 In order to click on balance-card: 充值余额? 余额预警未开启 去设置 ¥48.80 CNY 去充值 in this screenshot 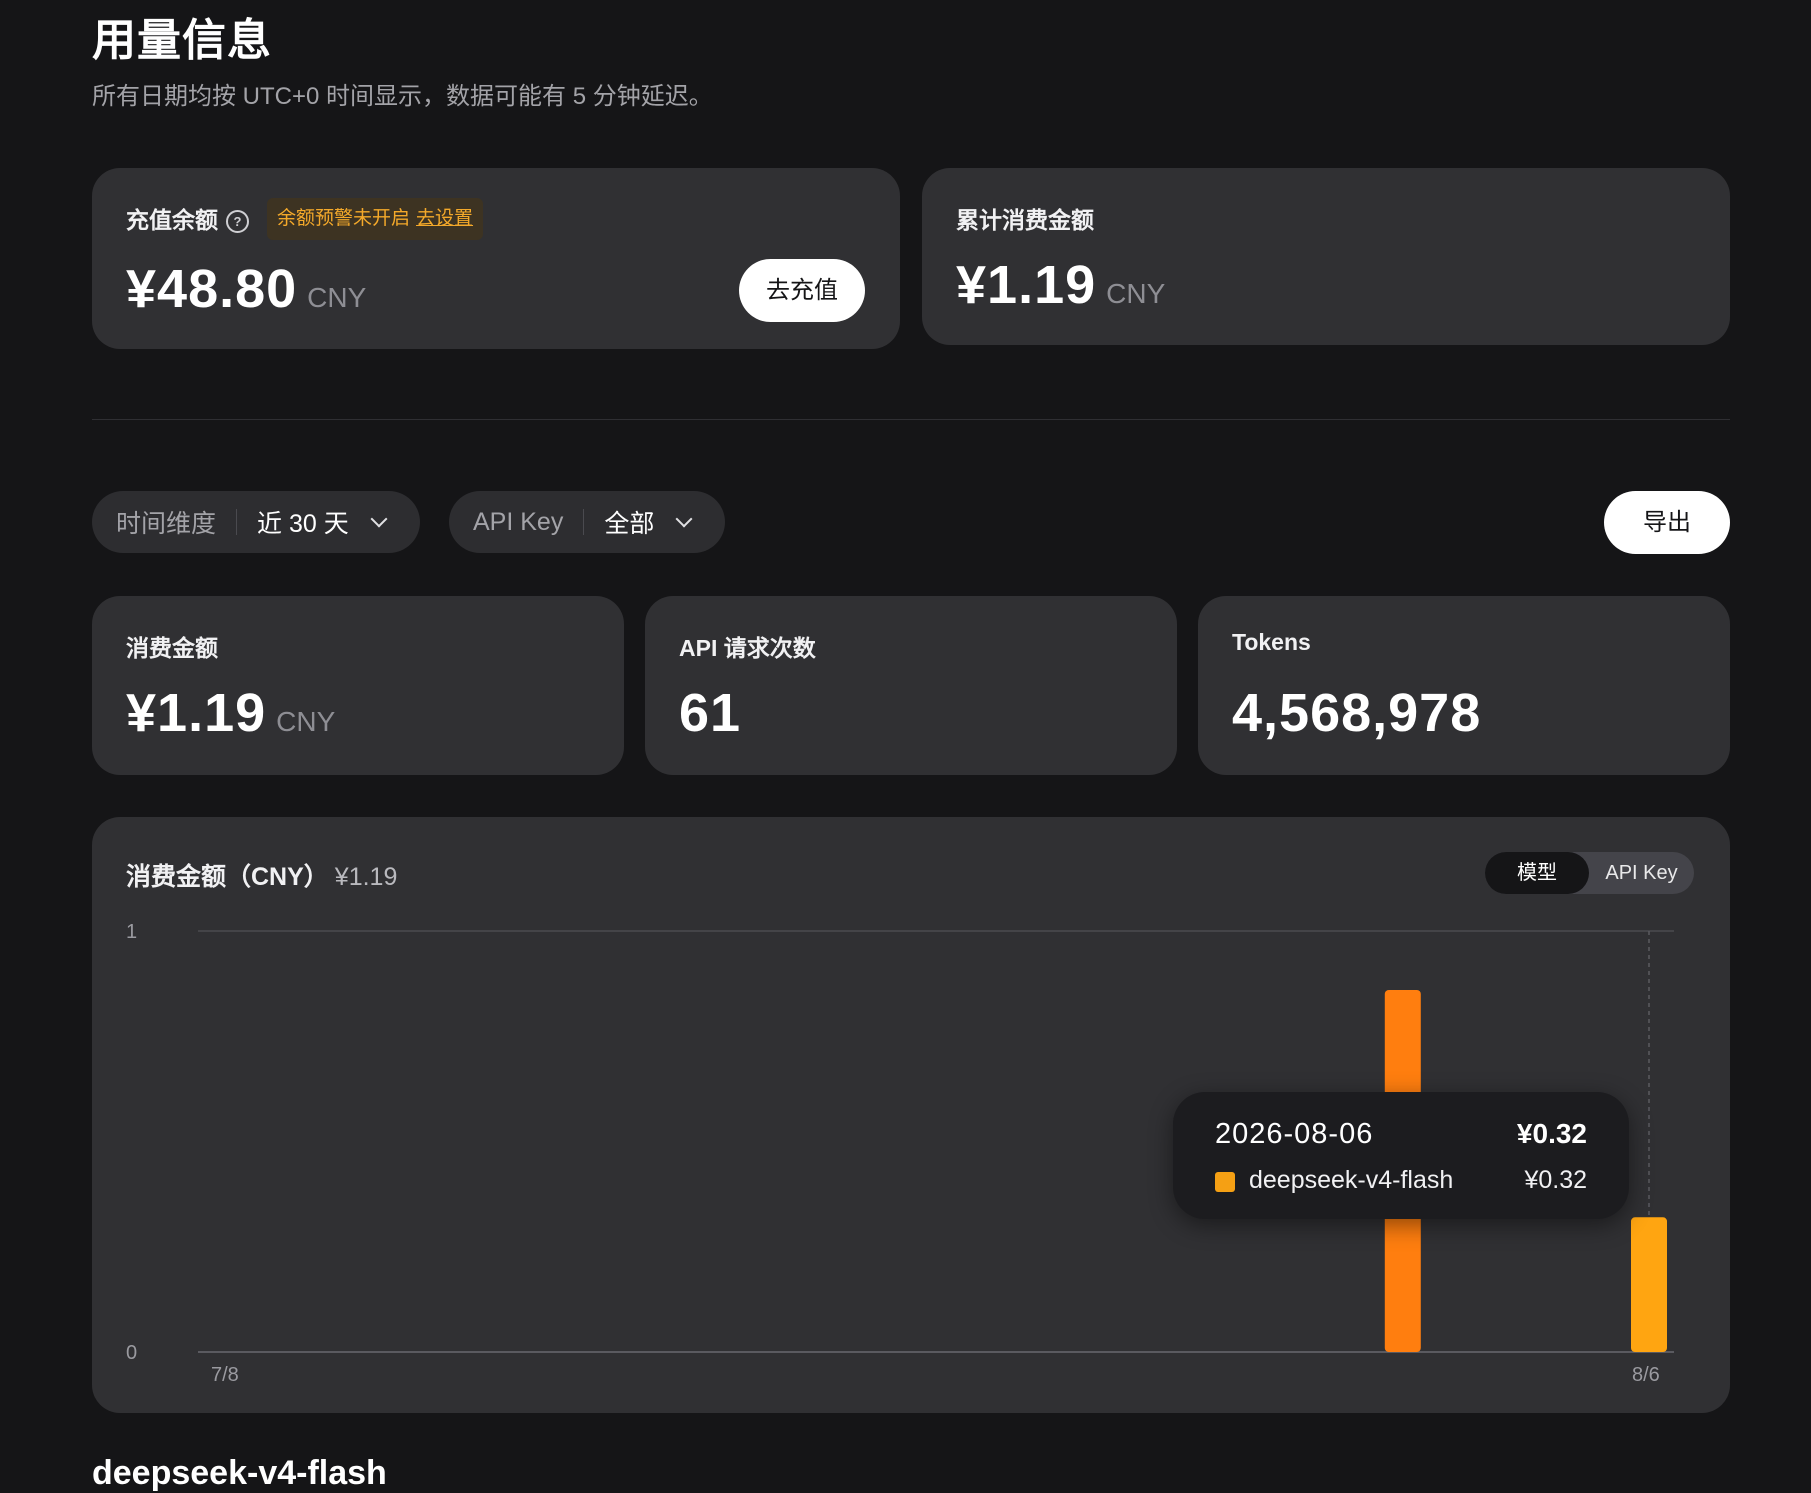, I will do `click(496, 258)`.